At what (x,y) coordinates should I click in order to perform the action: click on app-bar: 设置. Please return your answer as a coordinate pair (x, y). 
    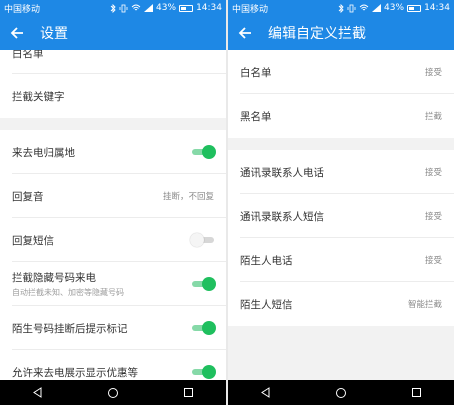
    Looking at the image, I should click on (113, 33).